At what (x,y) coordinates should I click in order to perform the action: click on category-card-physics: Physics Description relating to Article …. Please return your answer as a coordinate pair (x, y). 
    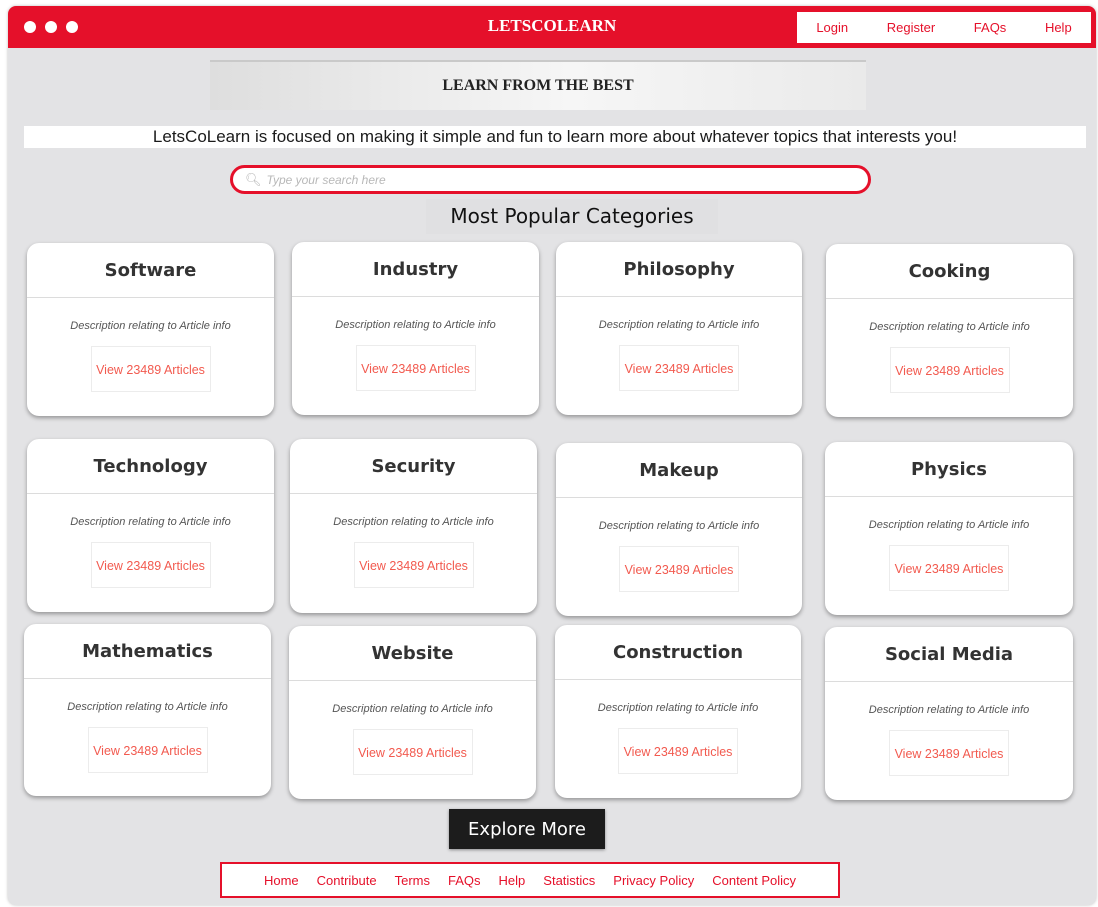
    Looking at the image, I should click on (949, 528).